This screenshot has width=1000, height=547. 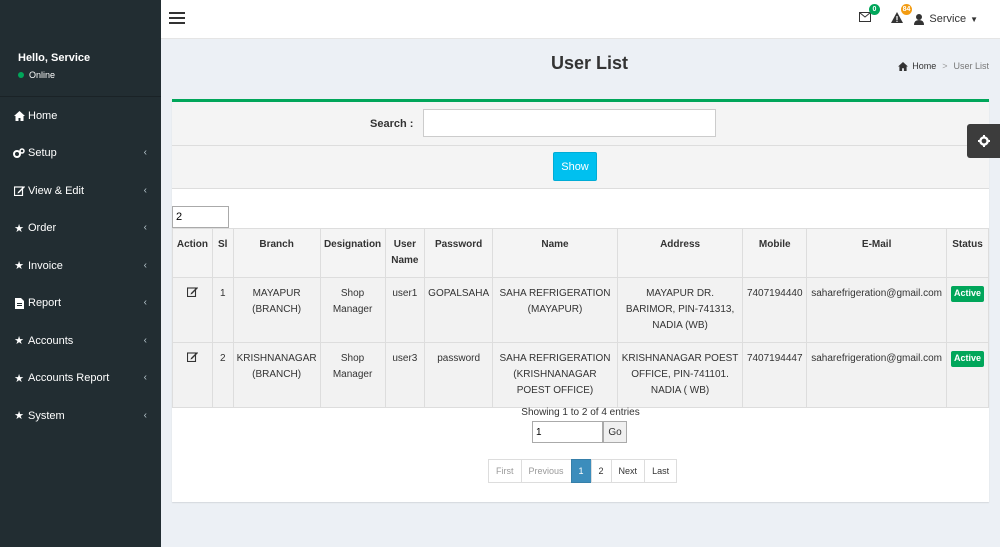 I want to click on page-2: 2, so click(x=601, y=471).